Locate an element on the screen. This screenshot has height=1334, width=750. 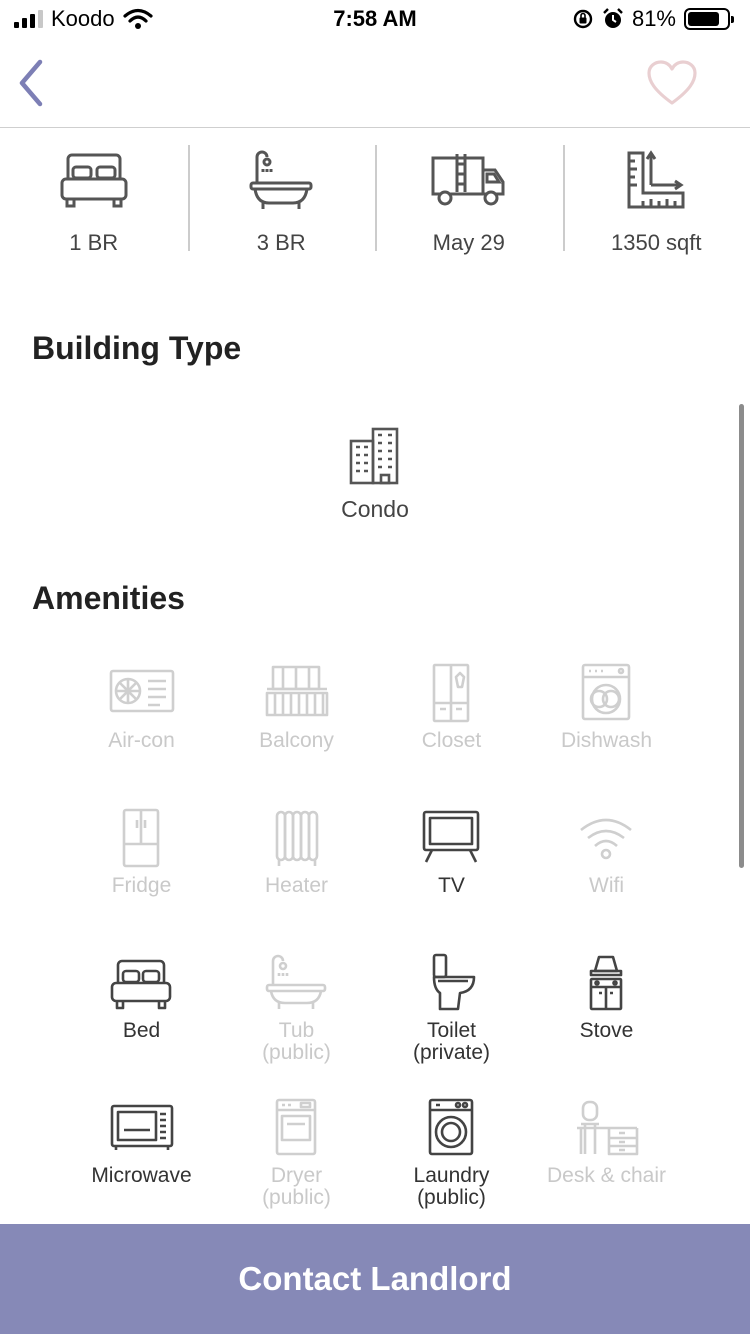
desk-chair-icon is located at coordinates (607, 1128).